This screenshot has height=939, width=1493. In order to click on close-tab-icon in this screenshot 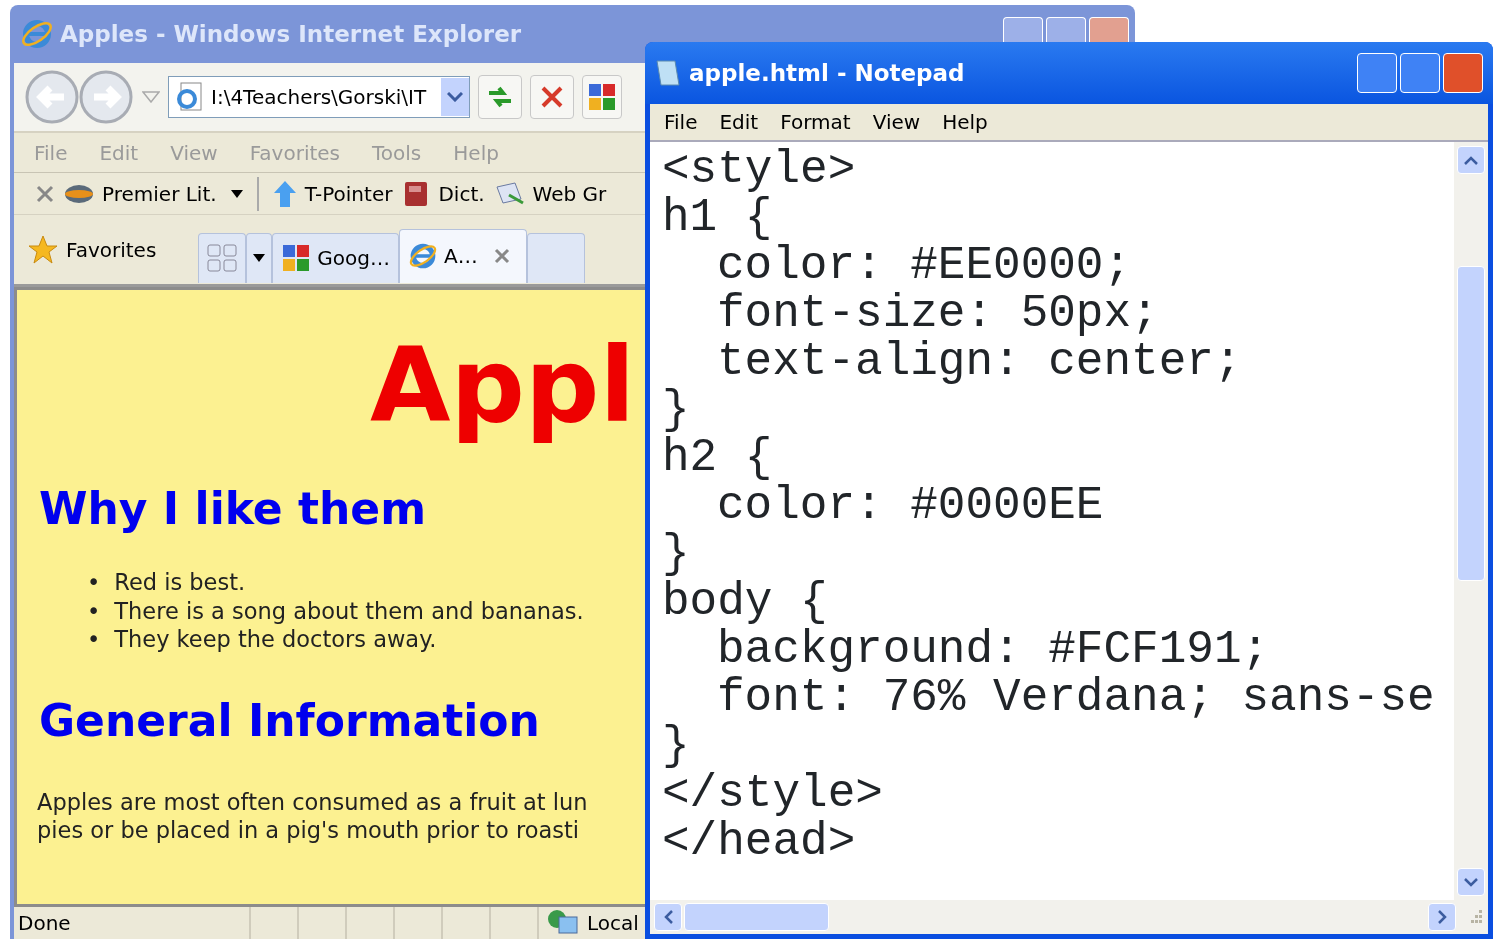, I will do `click(501, 256)`.